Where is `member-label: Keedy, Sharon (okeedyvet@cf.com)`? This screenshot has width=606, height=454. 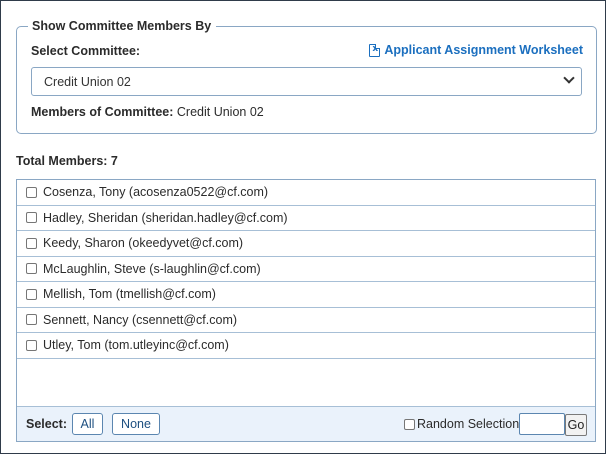 member-label: Keedy, Sharon (okeedyvet@cf.com) is located at coordinates (143, 243).